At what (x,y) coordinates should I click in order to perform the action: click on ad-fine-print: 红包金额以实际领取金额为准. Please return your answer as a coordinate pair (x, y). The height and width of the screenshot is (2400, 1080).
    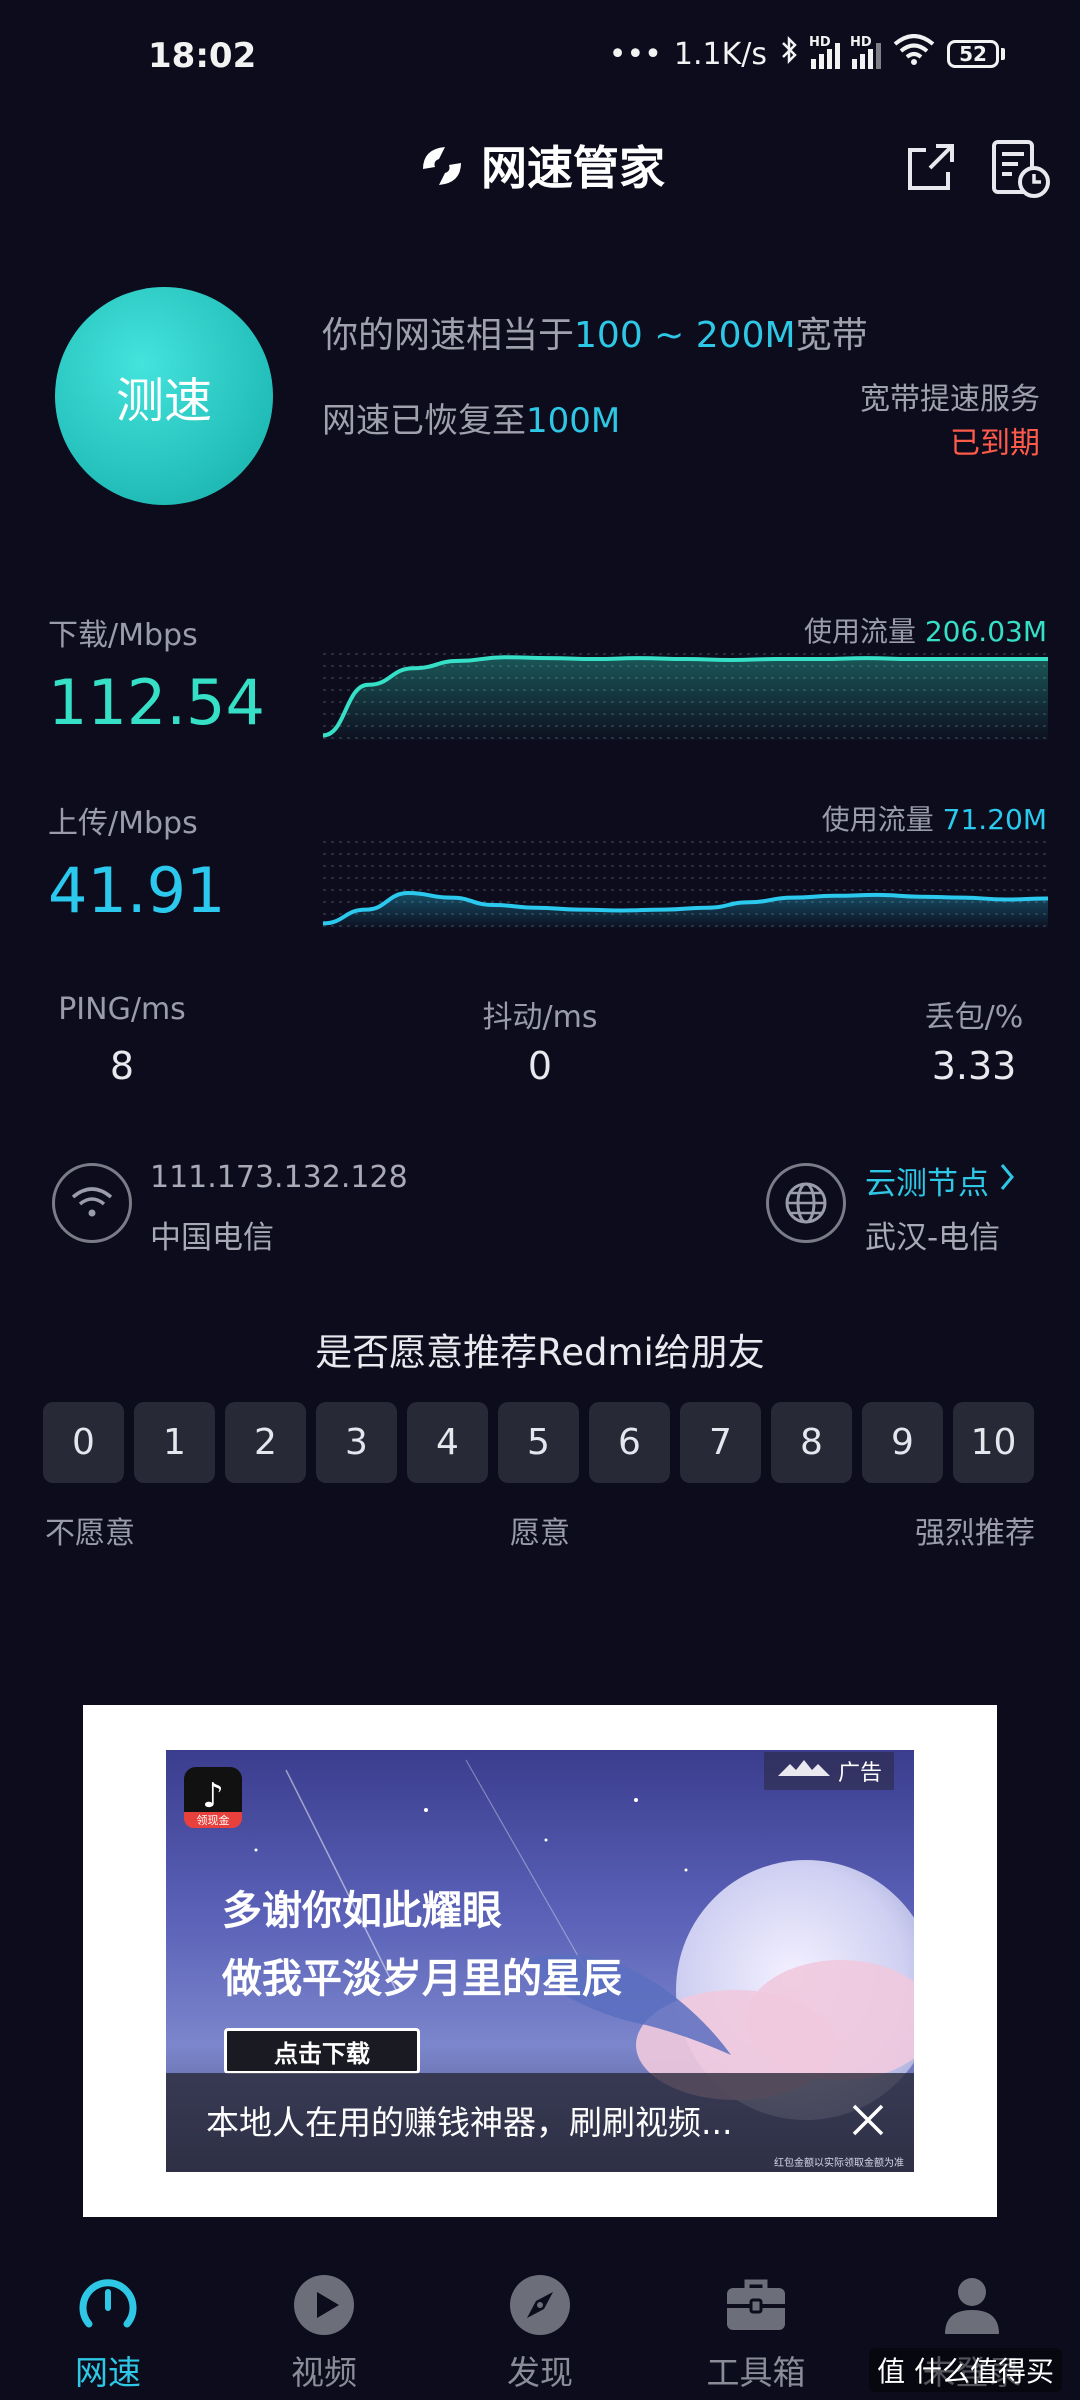
    Looking at the image, I should click on (839, 2163).